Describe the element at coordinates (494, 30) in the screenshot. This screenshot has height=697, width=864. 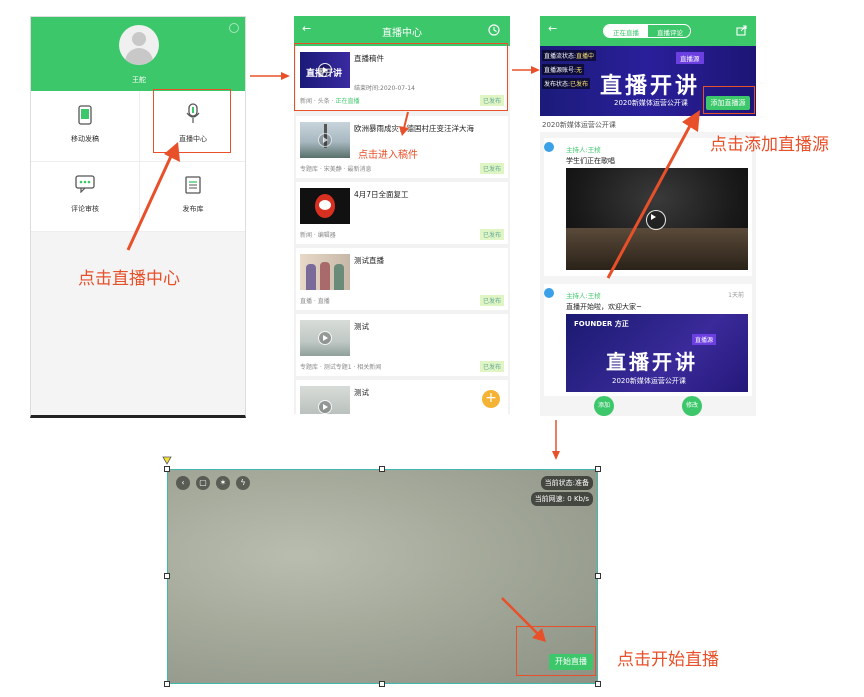
I see `history-clock-icon` at that location.